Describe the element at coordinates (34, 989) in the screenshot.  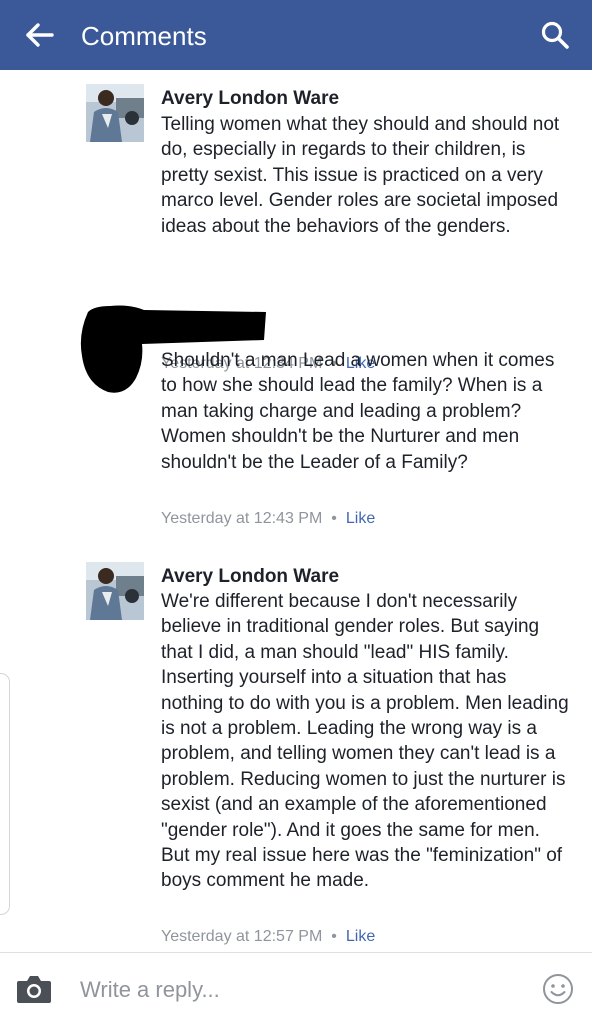
I see `camera-icon` at that location.